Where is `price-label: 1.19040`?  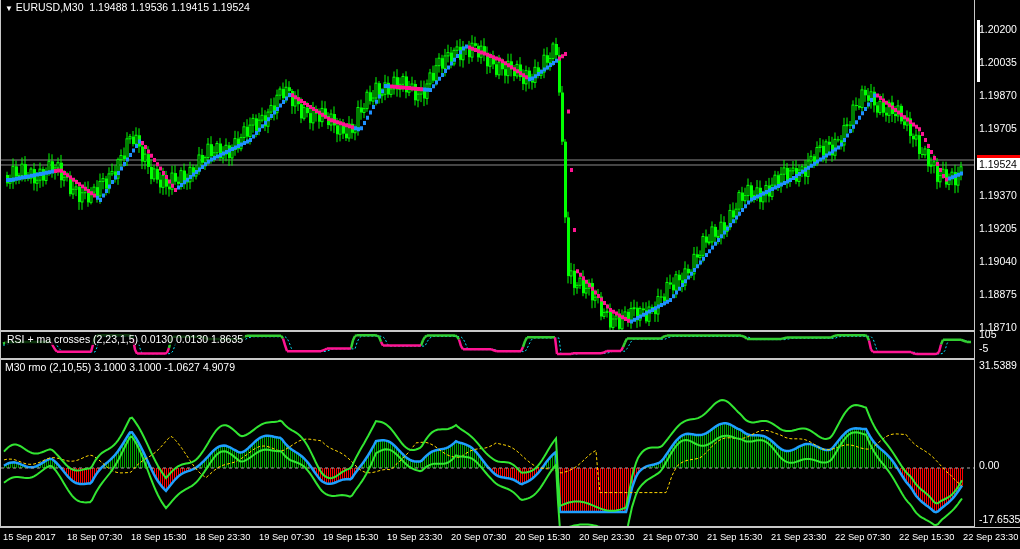 price-label: 1.19040 is located at coordinates (998, 261).